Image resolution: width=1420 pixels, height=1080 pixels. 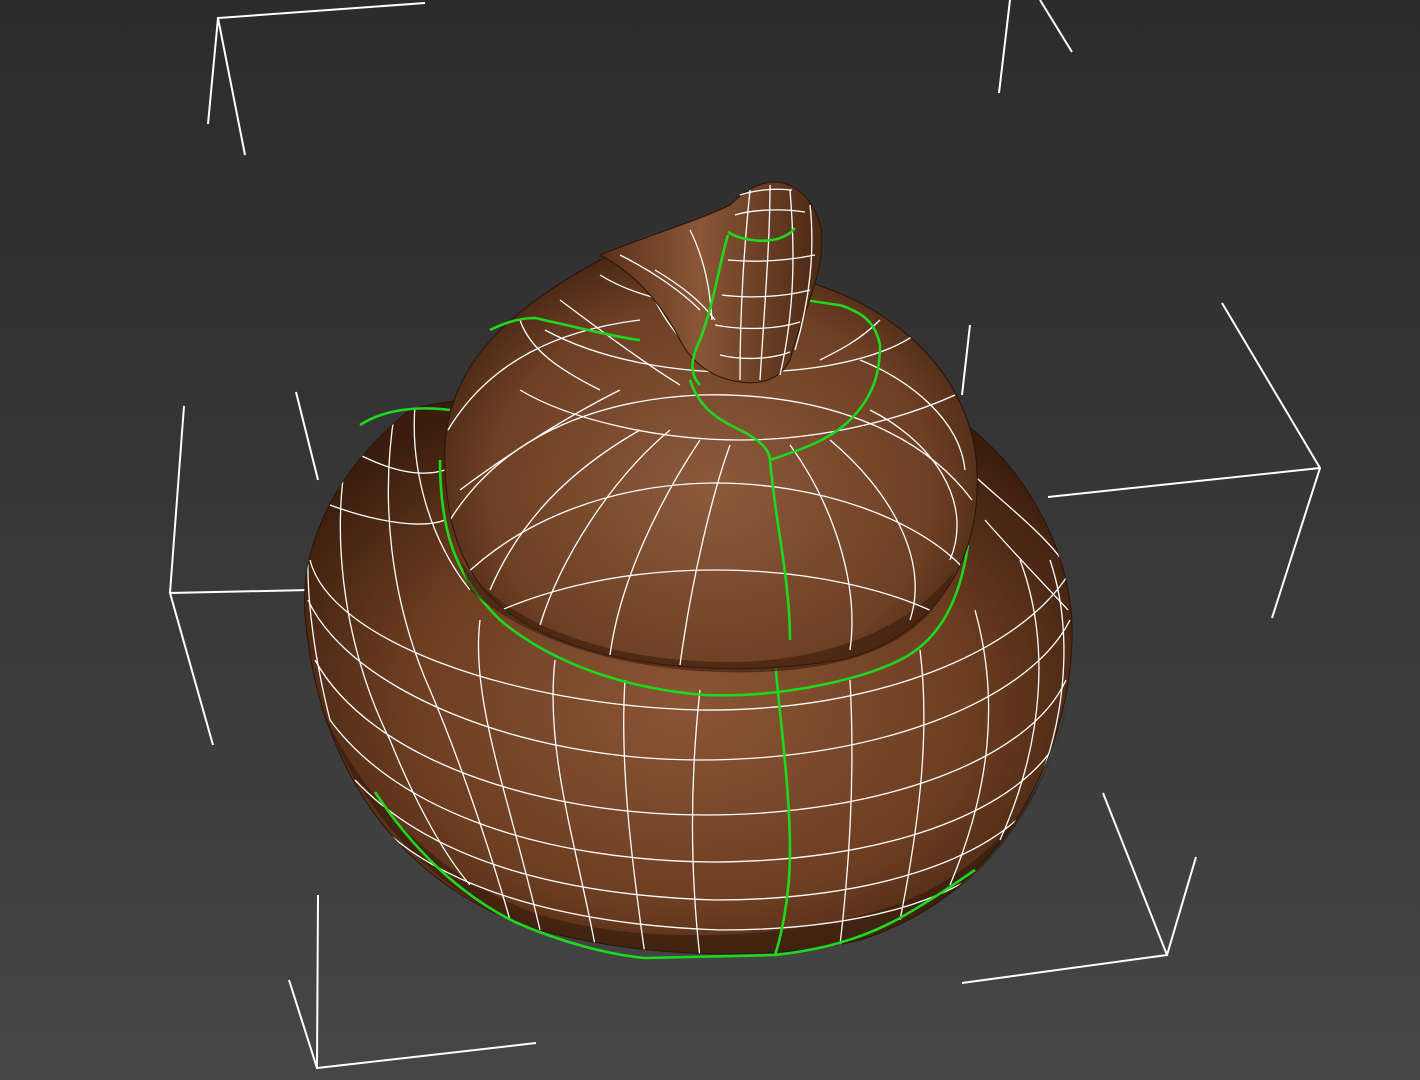 What do you see at coordinates (1271, 460) in the screenshot?
I see `bbox-corner-right` at bounding box center [1271, 460].